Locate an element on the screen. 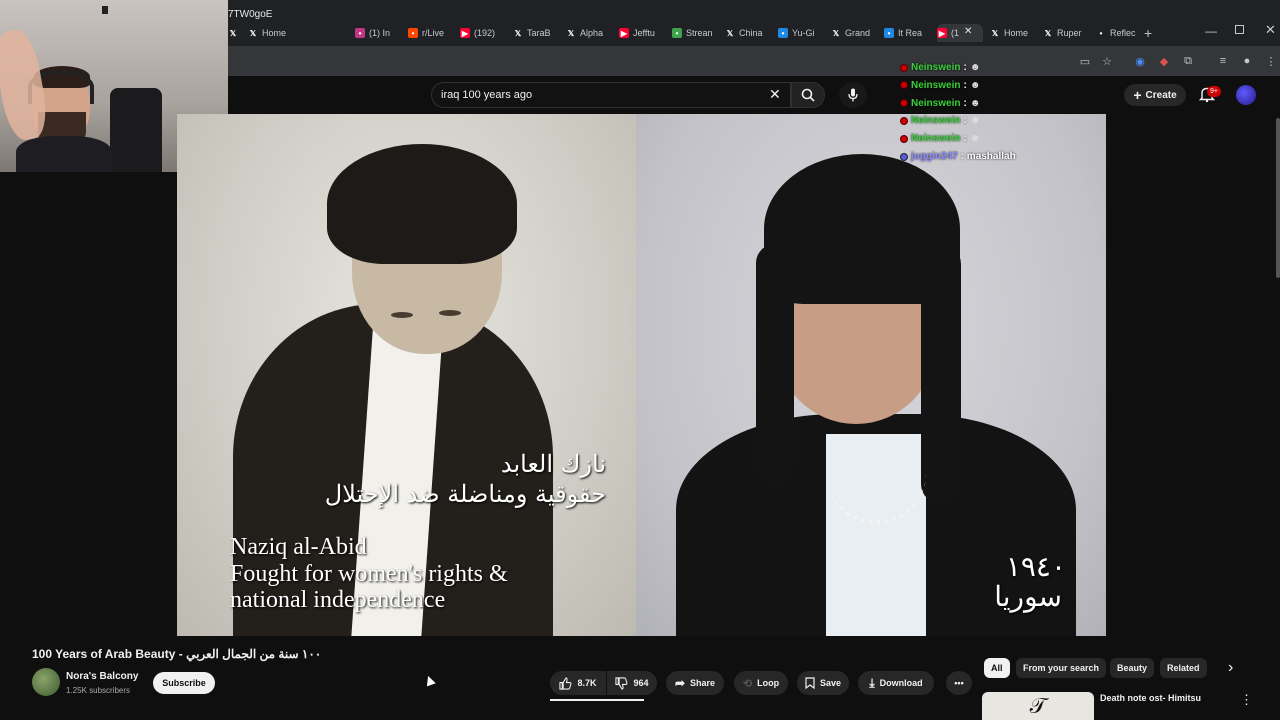  account-avatar is located at coordinates (1246, 95).